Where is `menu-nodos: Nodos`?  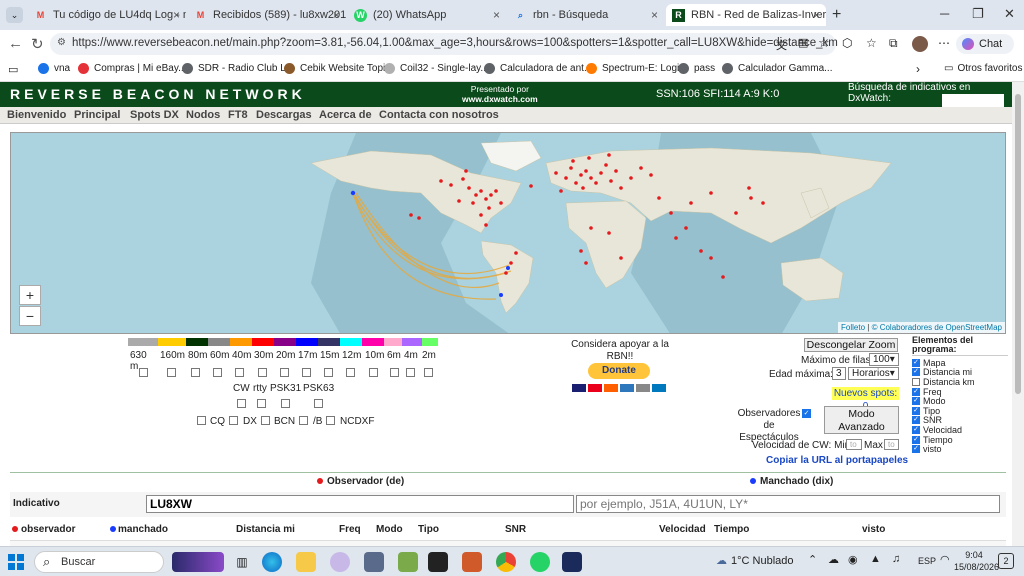
menu-nodos: Nodos is located at coordinates (203, 115).